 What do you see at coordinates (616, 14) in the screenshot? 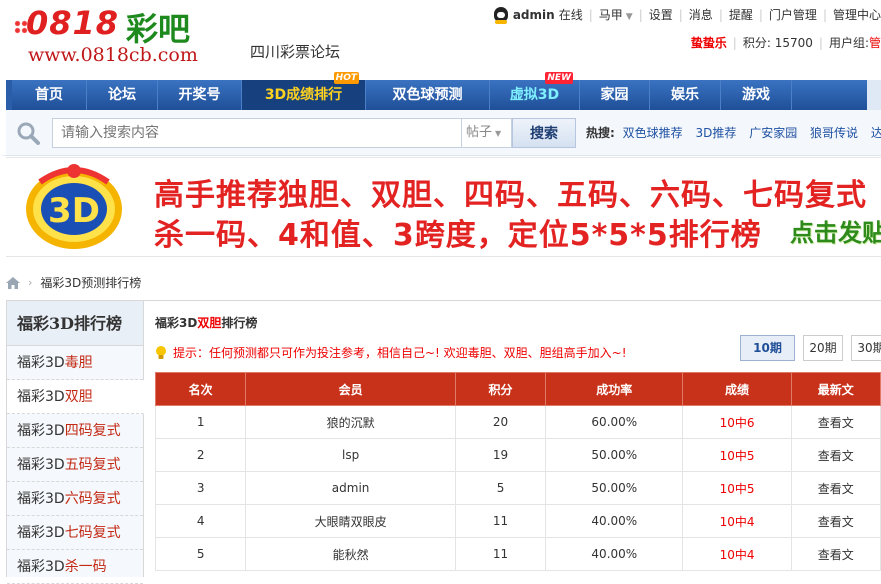
I see `rank-dropdown: 马甲 ▼` at bounding box center [616, 14].